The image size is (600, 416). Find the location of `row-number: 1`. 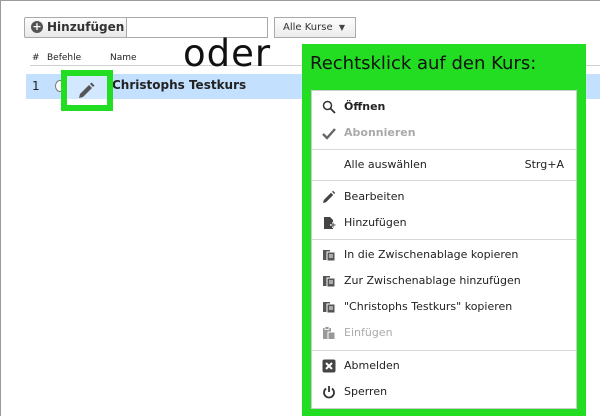

row-number: 1 is located at coordinates (36, 86).